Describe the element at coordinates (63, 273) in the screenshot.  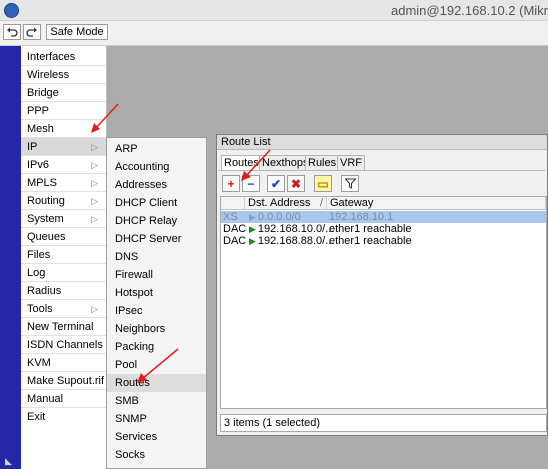
I see `menu-item-log: Log` at that location.